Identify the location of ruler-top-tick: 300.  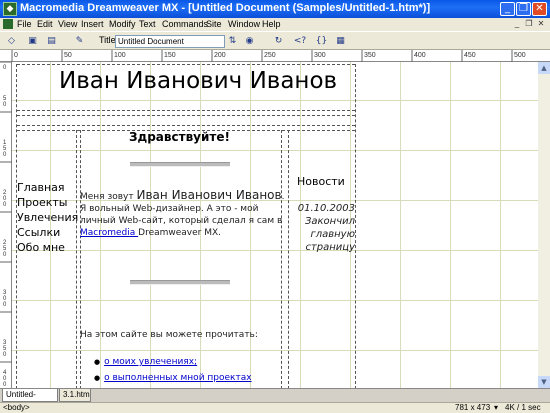
(320, 55).